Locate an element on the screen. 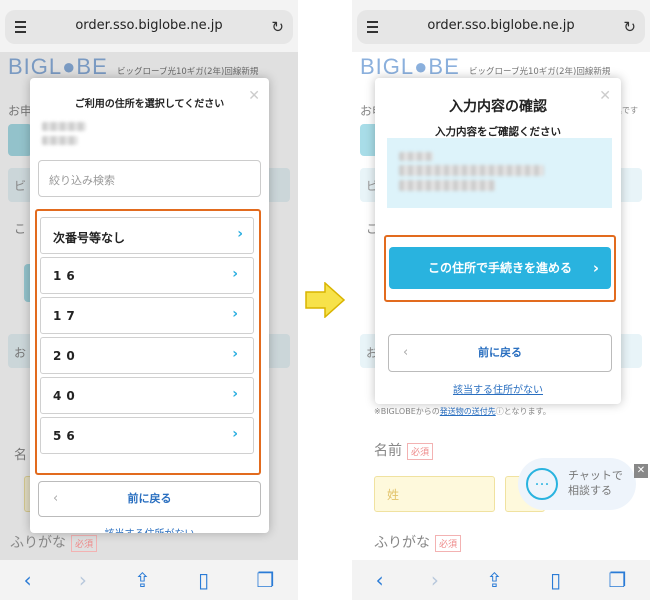 The image size is (650, 600). chat-label: チャットで 相談する is located at coordinates (595, 483).